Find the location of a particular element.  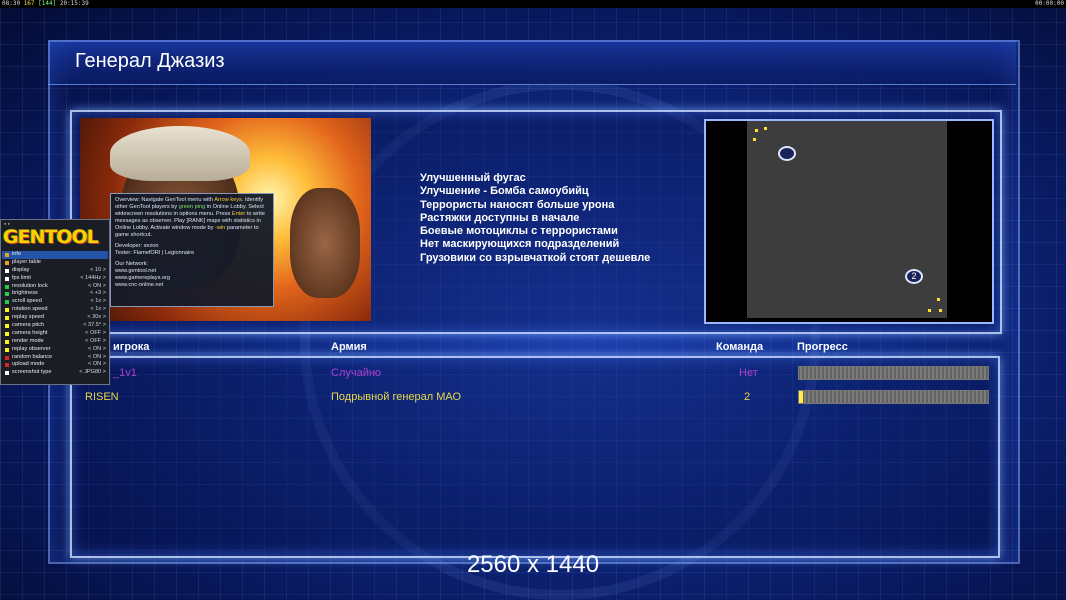

status-game-timer: 00:00:00 is located at coordinates (1049, 3).